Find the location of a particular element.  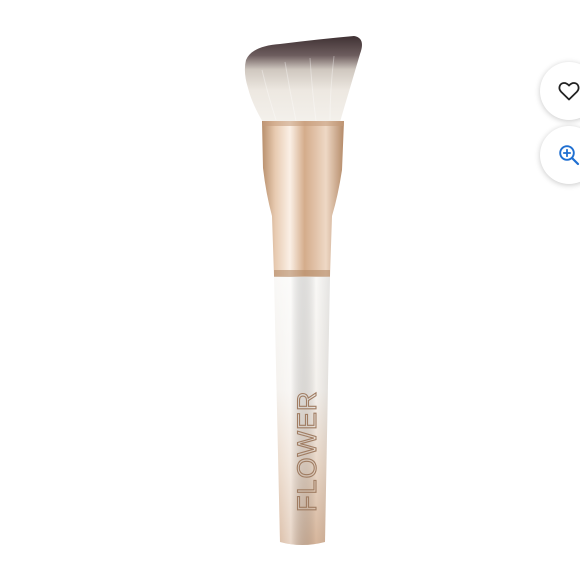

brush-ferrule is located at coordinates (303, 198).